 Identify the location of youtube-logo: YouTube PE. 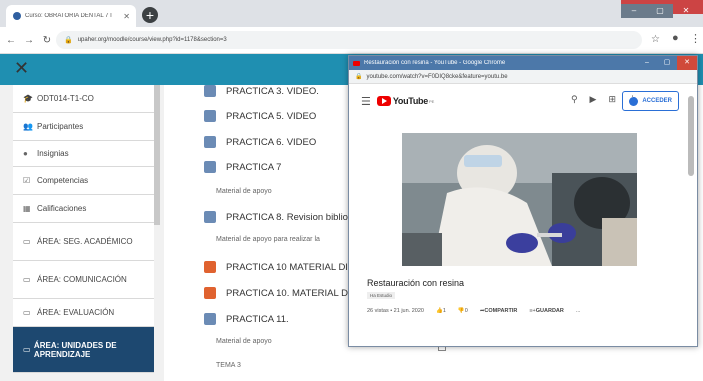
(405, 101).